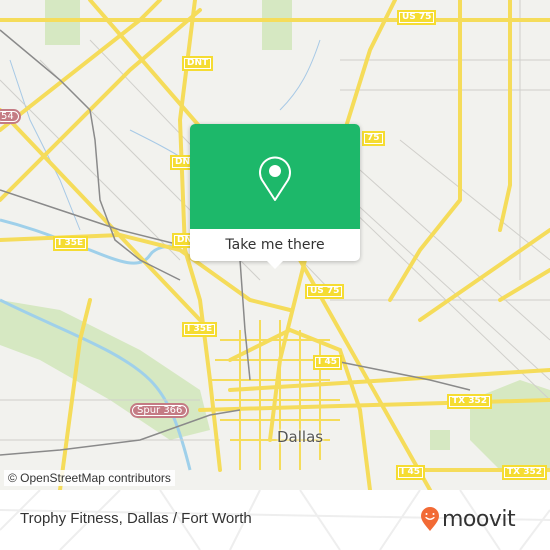 The height and width of the screenshot is (550, 550). What do you see at coordinates (160, 410) in the screenshot?
I see `road-shield: Spur 366` at bounding box center [160, 410].